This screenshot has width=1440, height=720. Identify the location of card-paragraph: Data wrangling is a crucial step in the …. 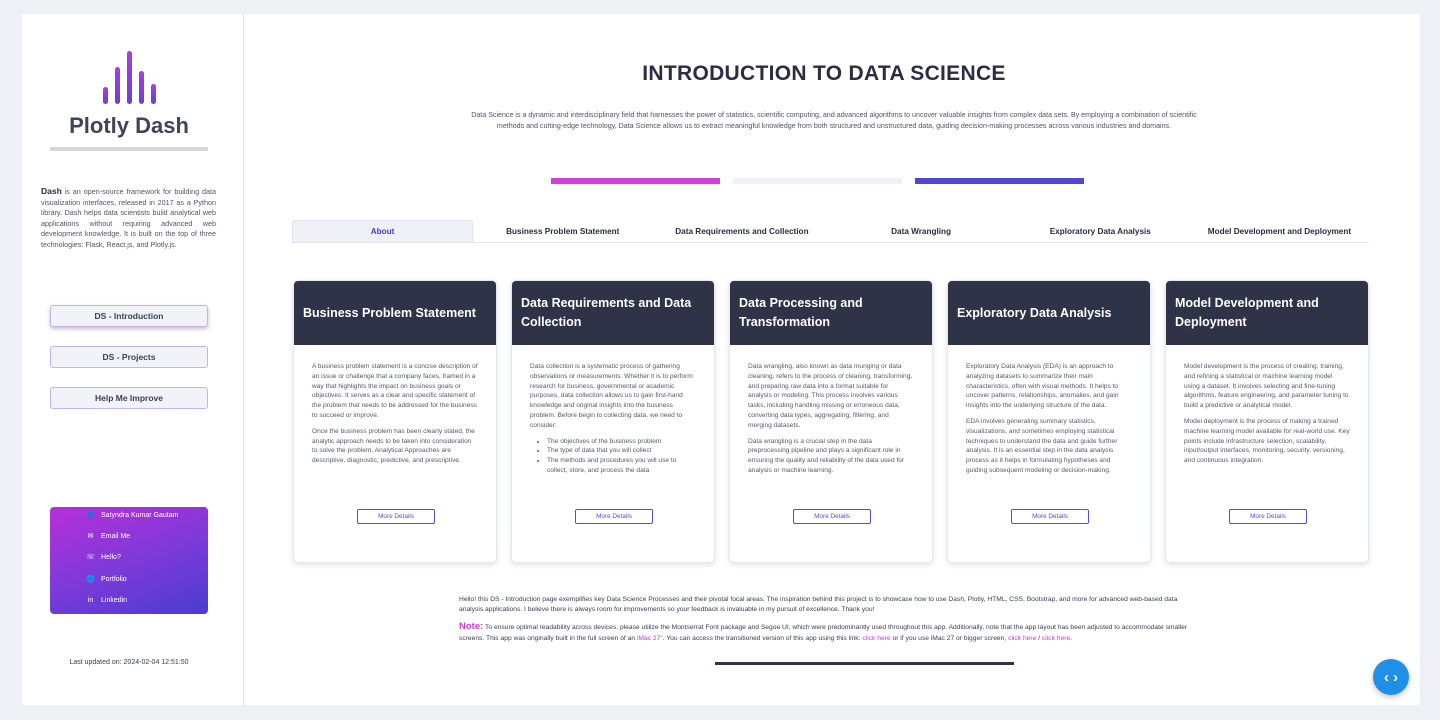
(826, 455).